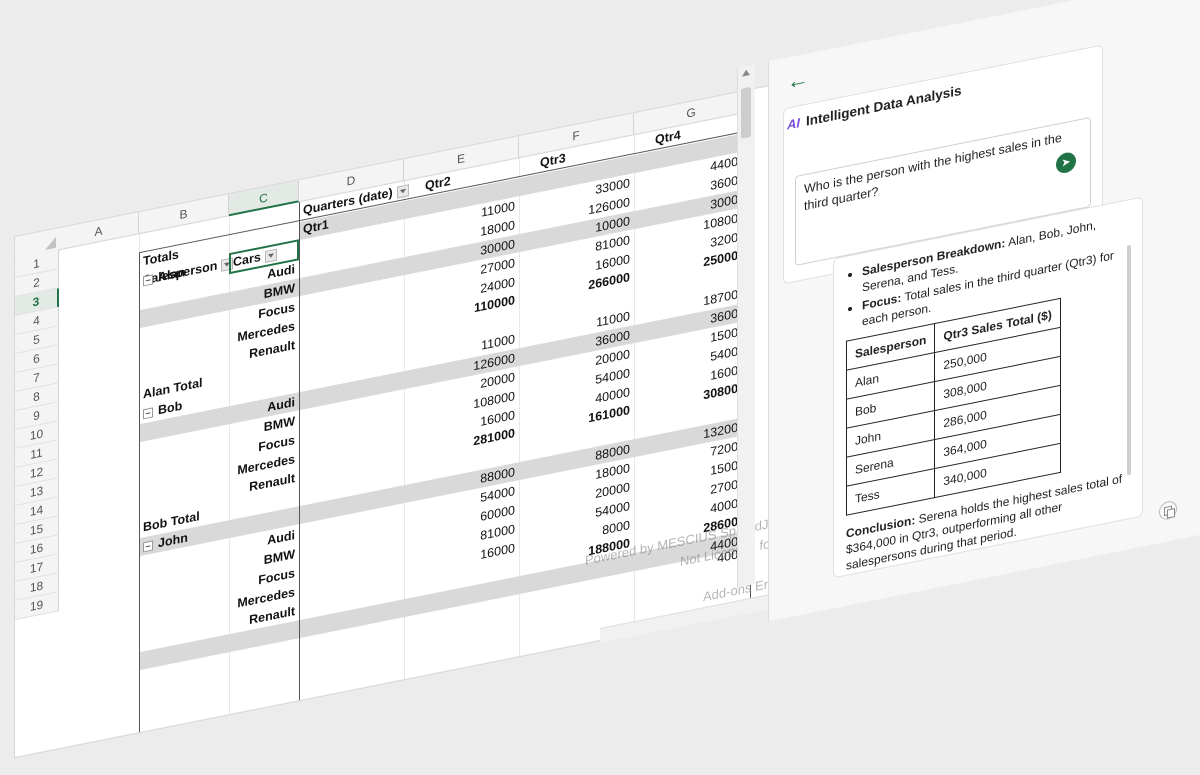 The image size is (1200, 775). What do you see at coordinates (1129, 360) in the screenshot?
I see `answer-scrollbar` at bounding box center [1129, 360].